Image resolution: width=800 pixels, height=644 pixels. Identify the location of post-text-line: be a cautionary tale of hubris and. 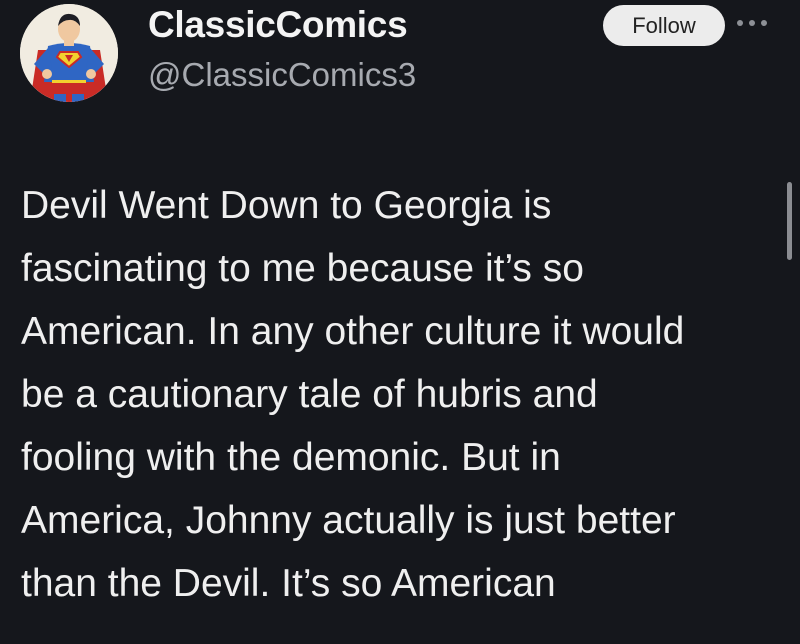
(309, 394).